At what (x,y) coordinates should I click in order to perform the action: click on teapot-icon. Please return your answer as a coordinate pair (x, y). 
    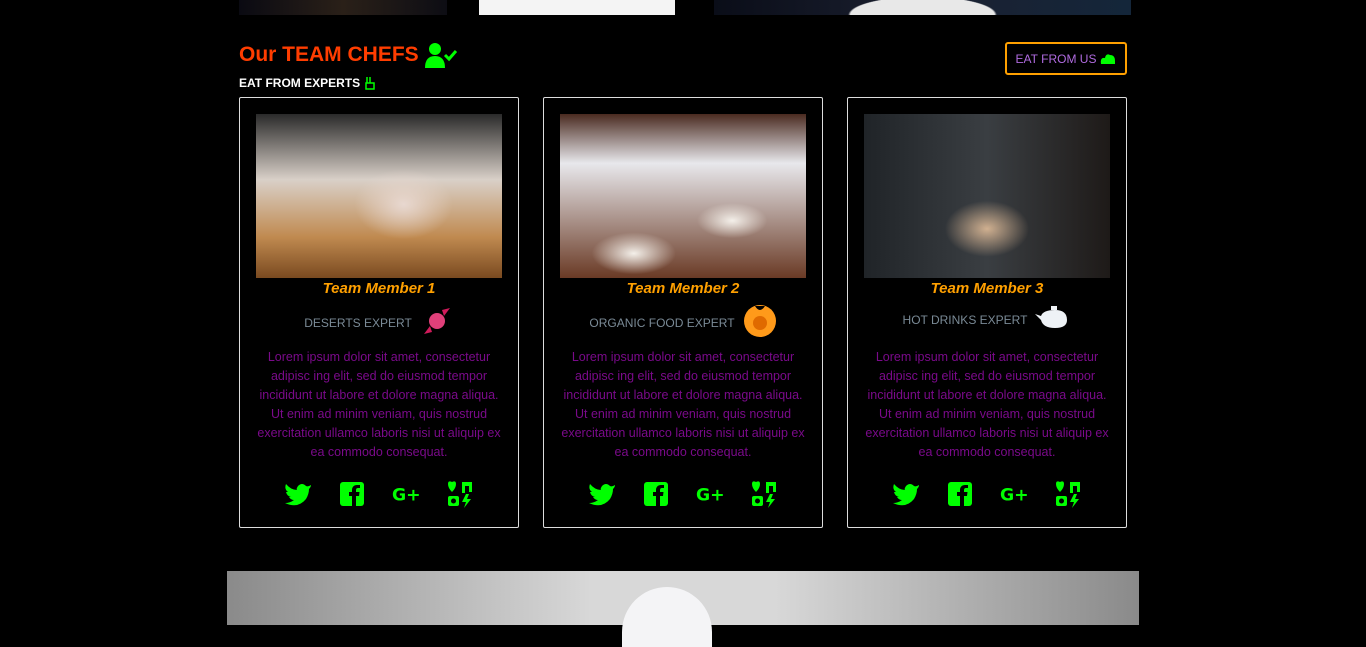
    Looking at the image, I should click on (1053, 319).